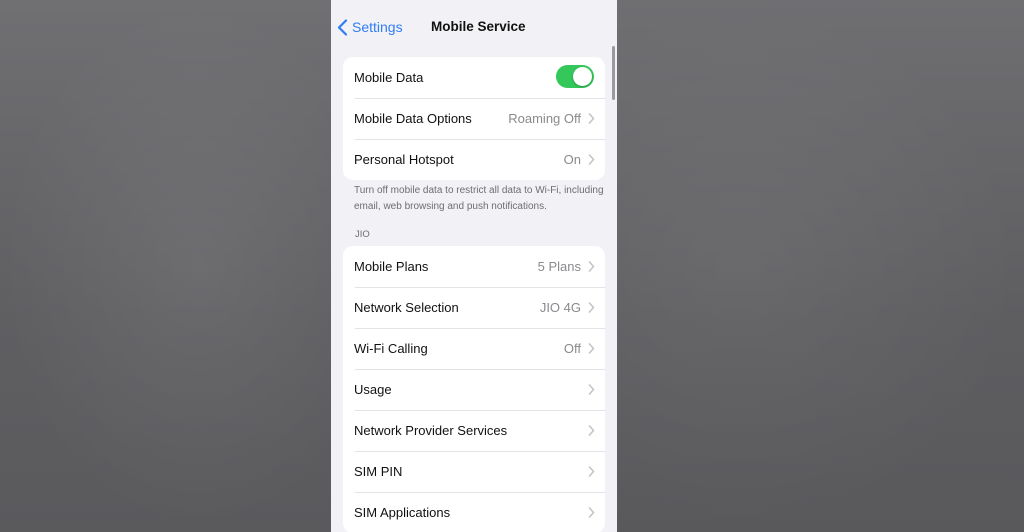  What do you see at coordinates (474, 512) in the screenshot?
I see `sim-applications-row: SIM Applications` at bounding box center [474, 512].